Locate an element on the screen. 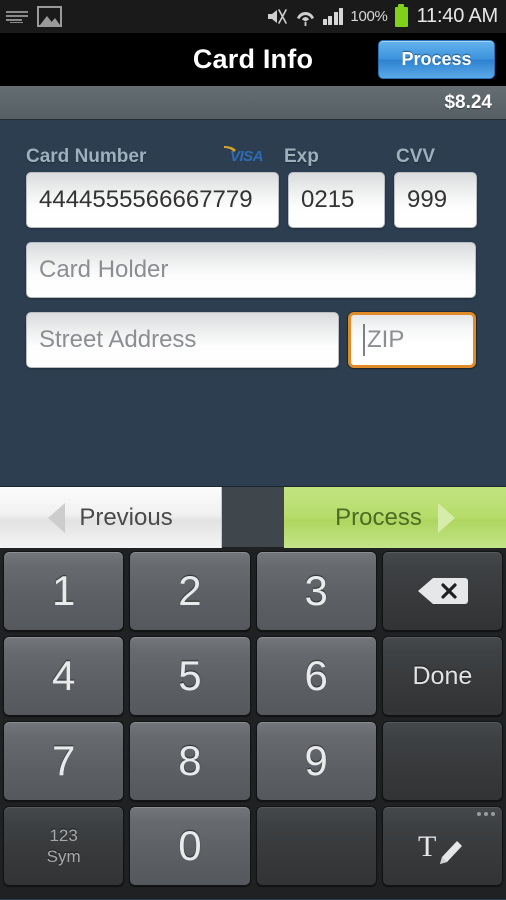 The height and width of the screenshot is (900, 506). exp-input: 0215 is located at coordinates (336, 200).